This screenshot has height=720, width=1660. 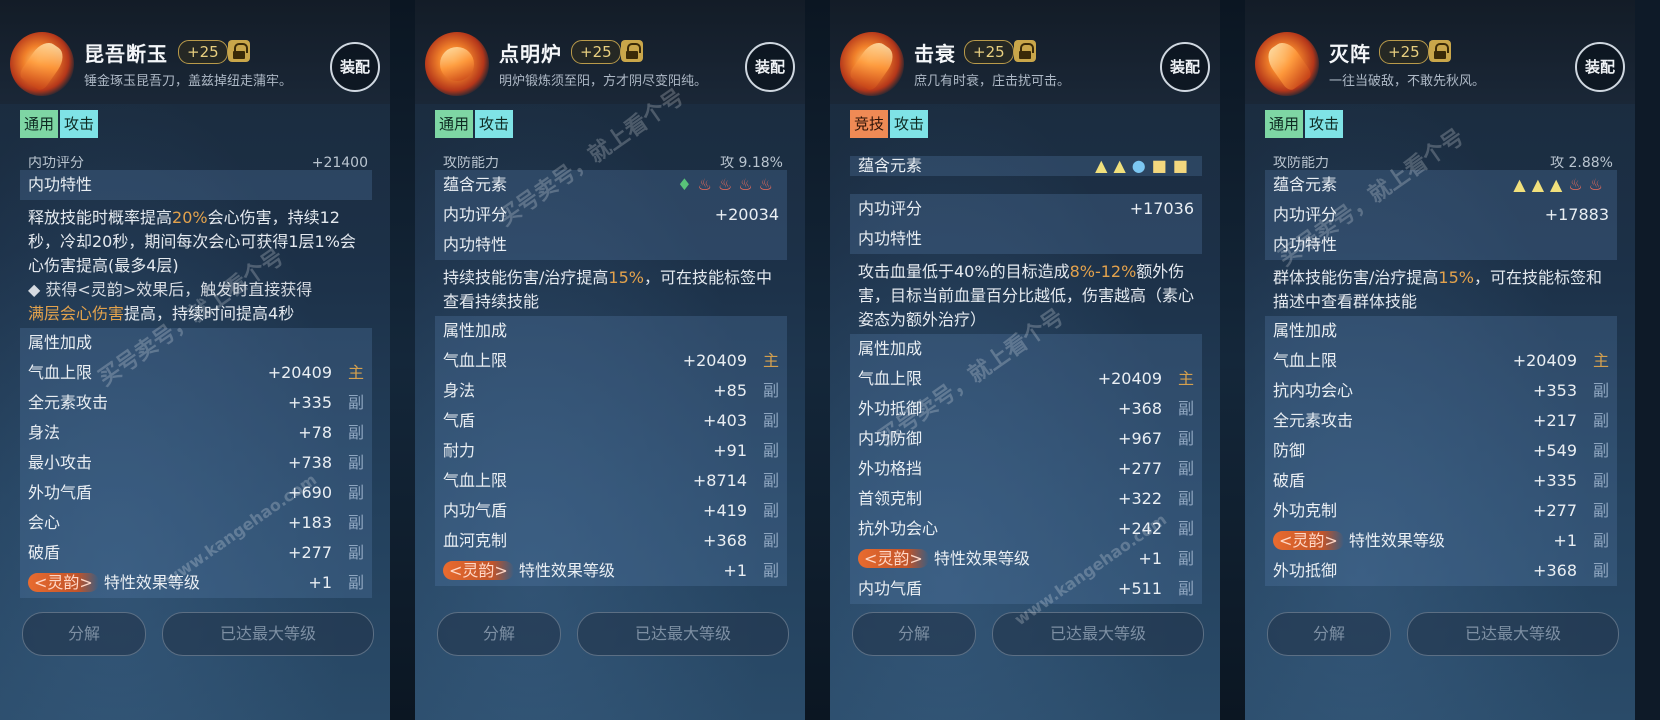 I want to click on element-icons: ♦♨♨♨♨, so click(x=728, y=185).